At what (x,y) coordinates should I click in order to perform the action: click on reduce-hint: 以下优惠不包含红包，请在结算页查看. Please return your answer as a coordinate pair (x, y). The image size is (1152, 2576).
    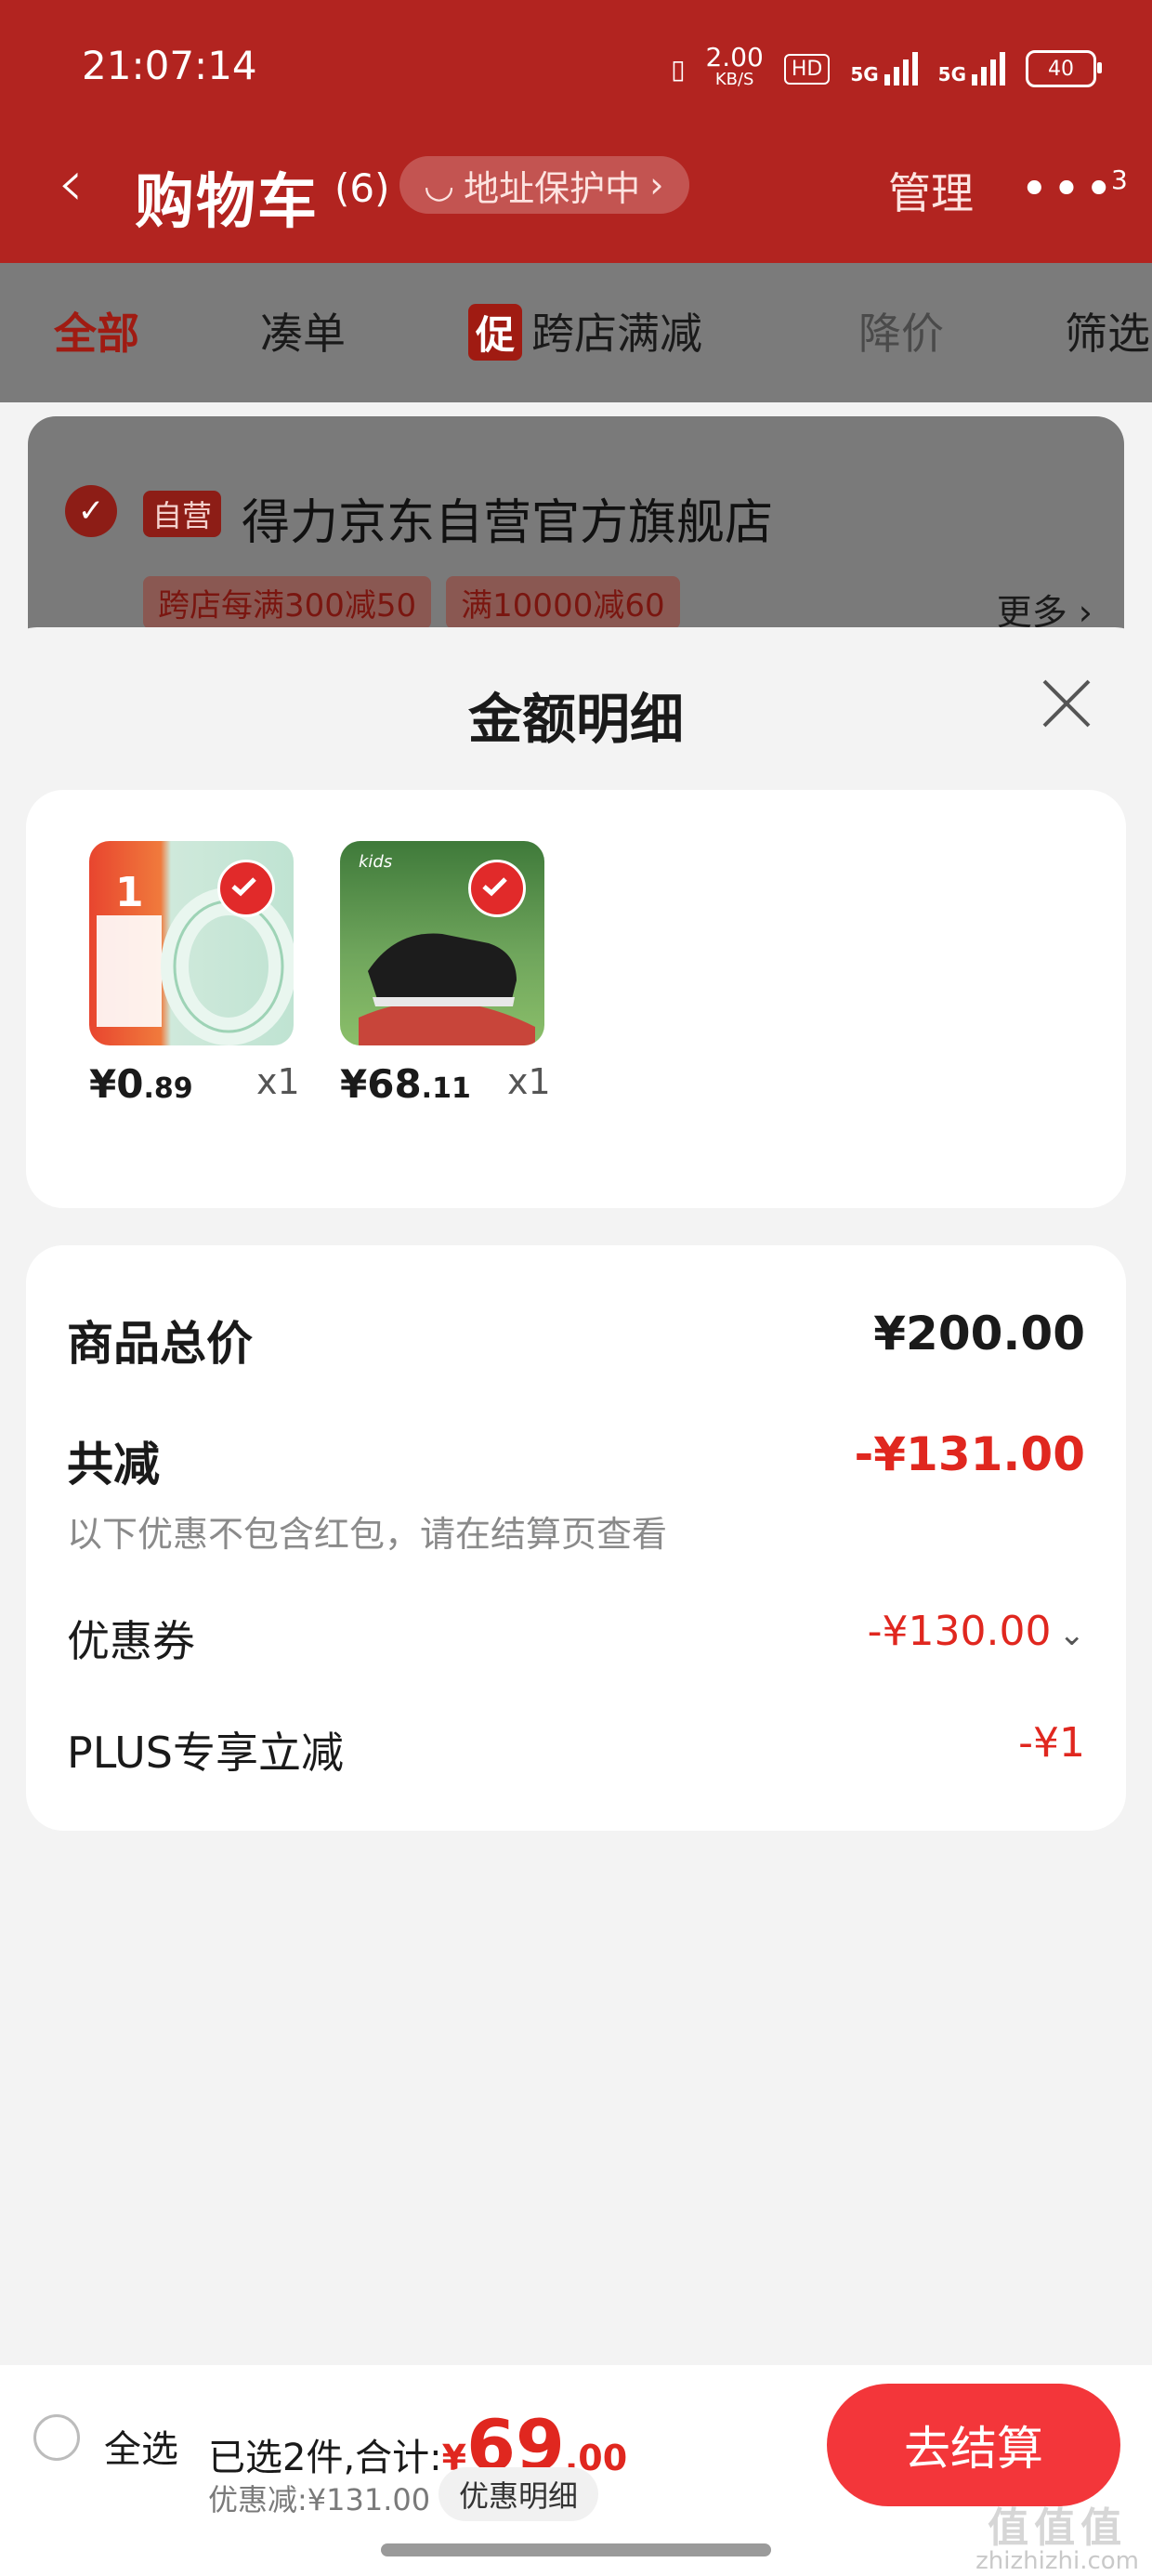
    Looking at the image, I should click on (367, 1534).